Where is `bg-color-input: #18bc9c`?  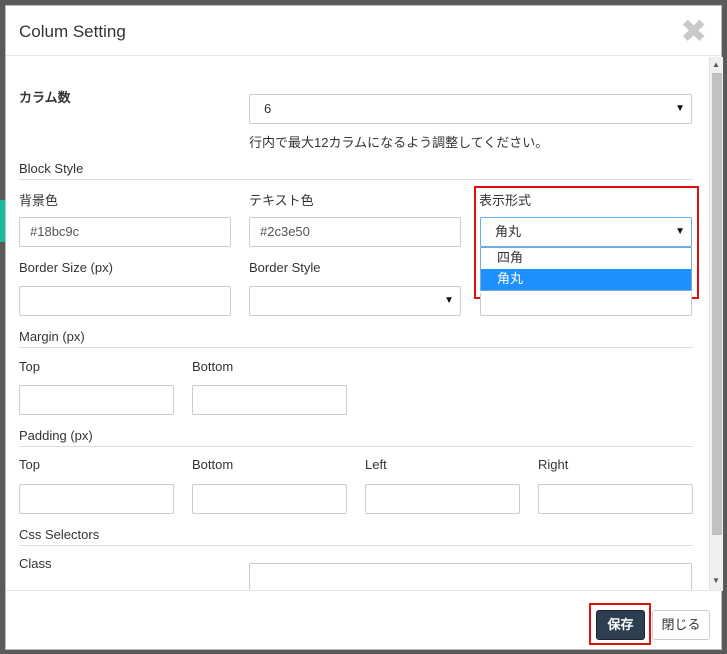 bg-color-input: #18bc9c is located at coordinates (125, 232).